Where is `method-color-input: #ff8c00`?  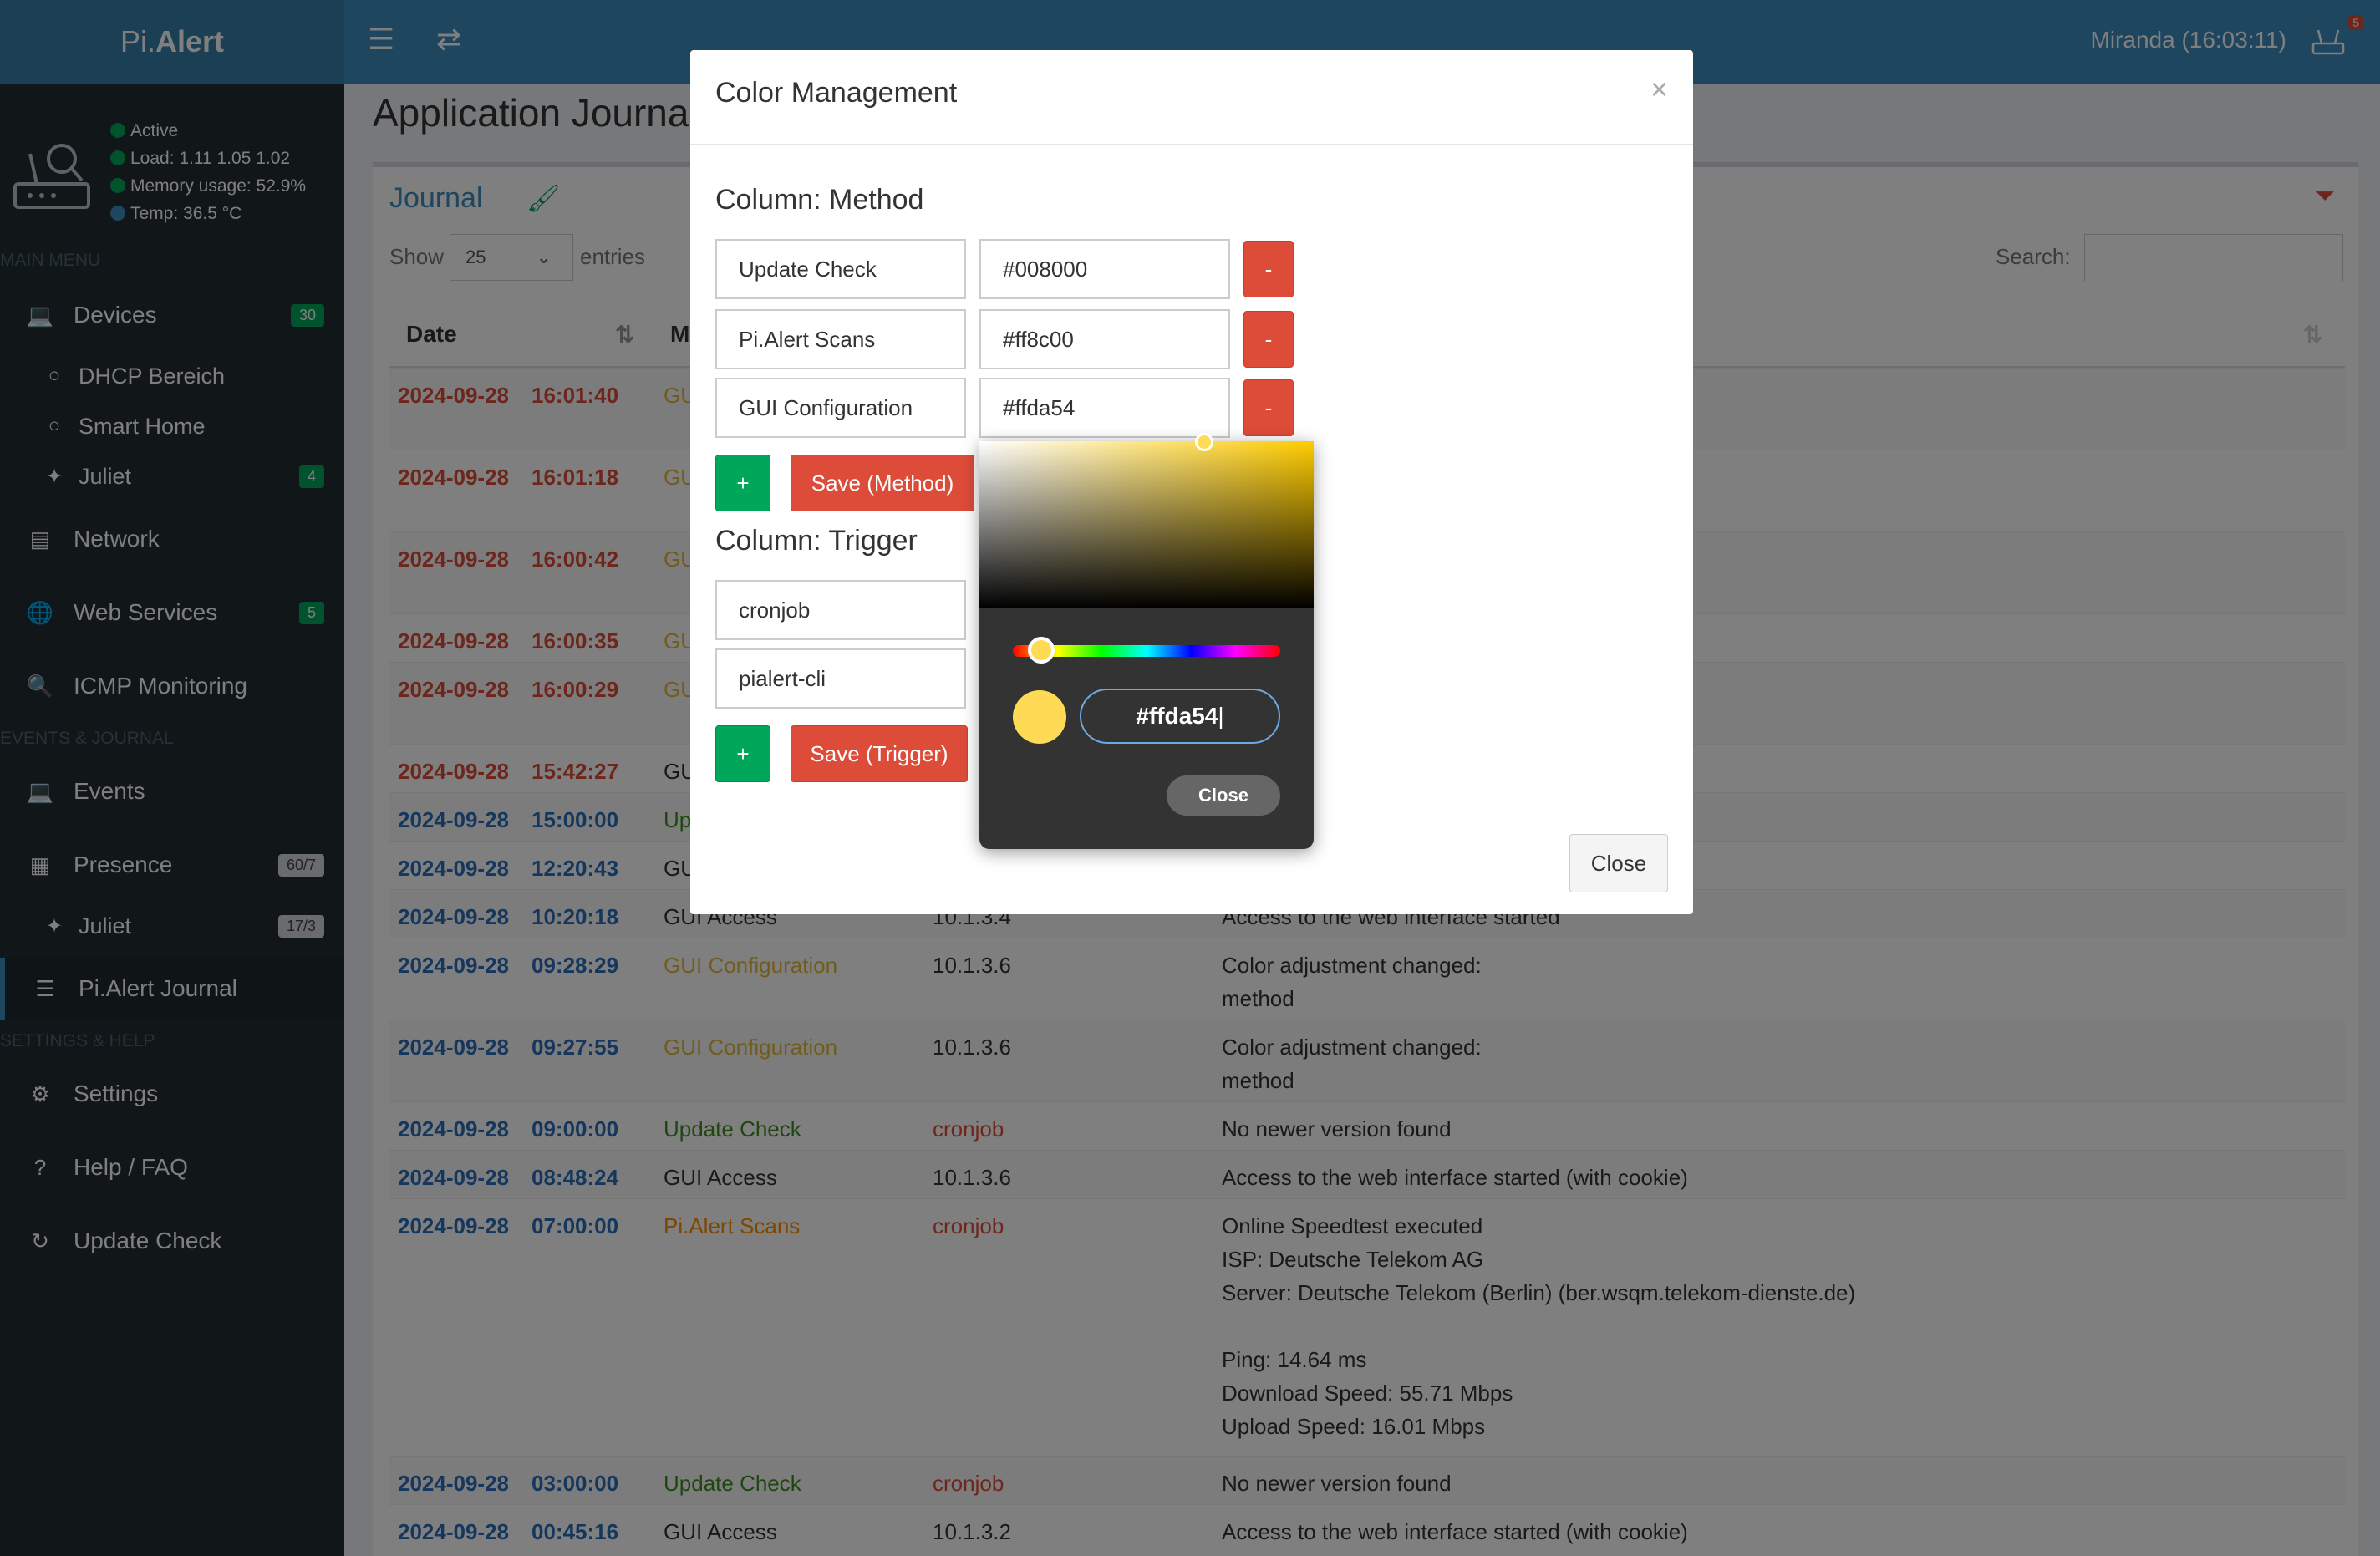 method-color-input: #ff8c00 is located at coordinates (1104, 339).